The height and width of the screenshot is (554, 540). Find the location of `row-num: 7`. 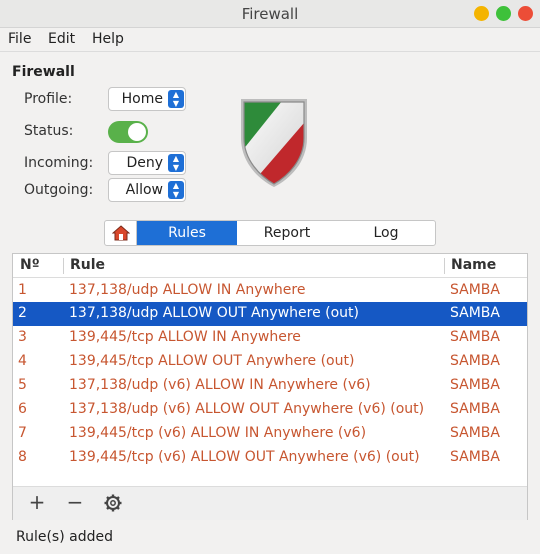

row-num: 7 is located at coordinates (22, 433).